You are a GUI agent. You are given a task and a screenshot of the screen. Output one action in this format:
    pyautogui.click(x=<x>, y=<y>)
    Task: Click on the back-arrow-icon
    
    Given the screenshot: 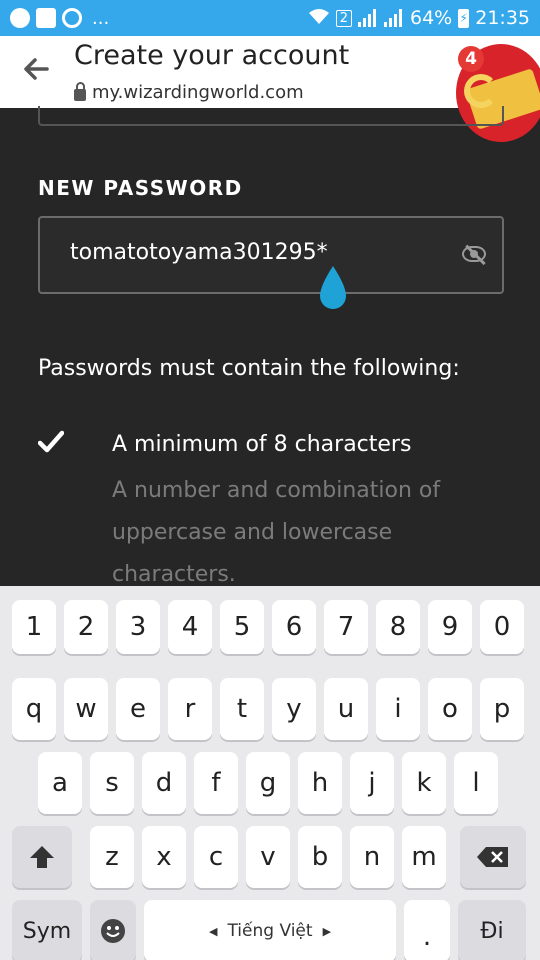 What is the action you would take?
    pyautogui.click(x=36, y=72)
    